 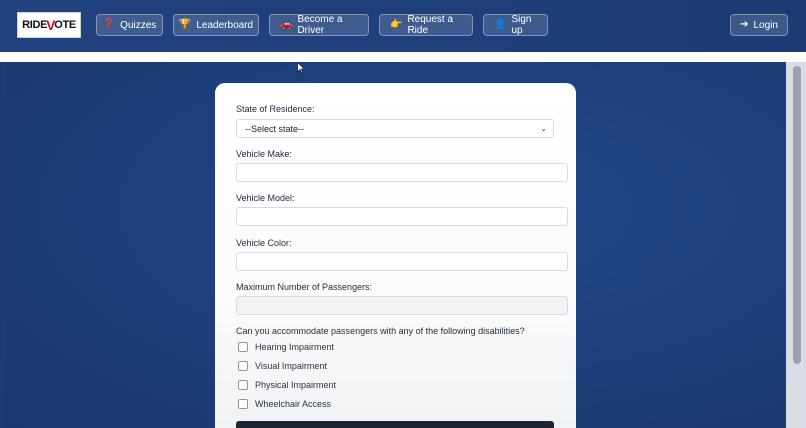 I want to click on sign-in-icon: ➔, so click(x=744, y=24).